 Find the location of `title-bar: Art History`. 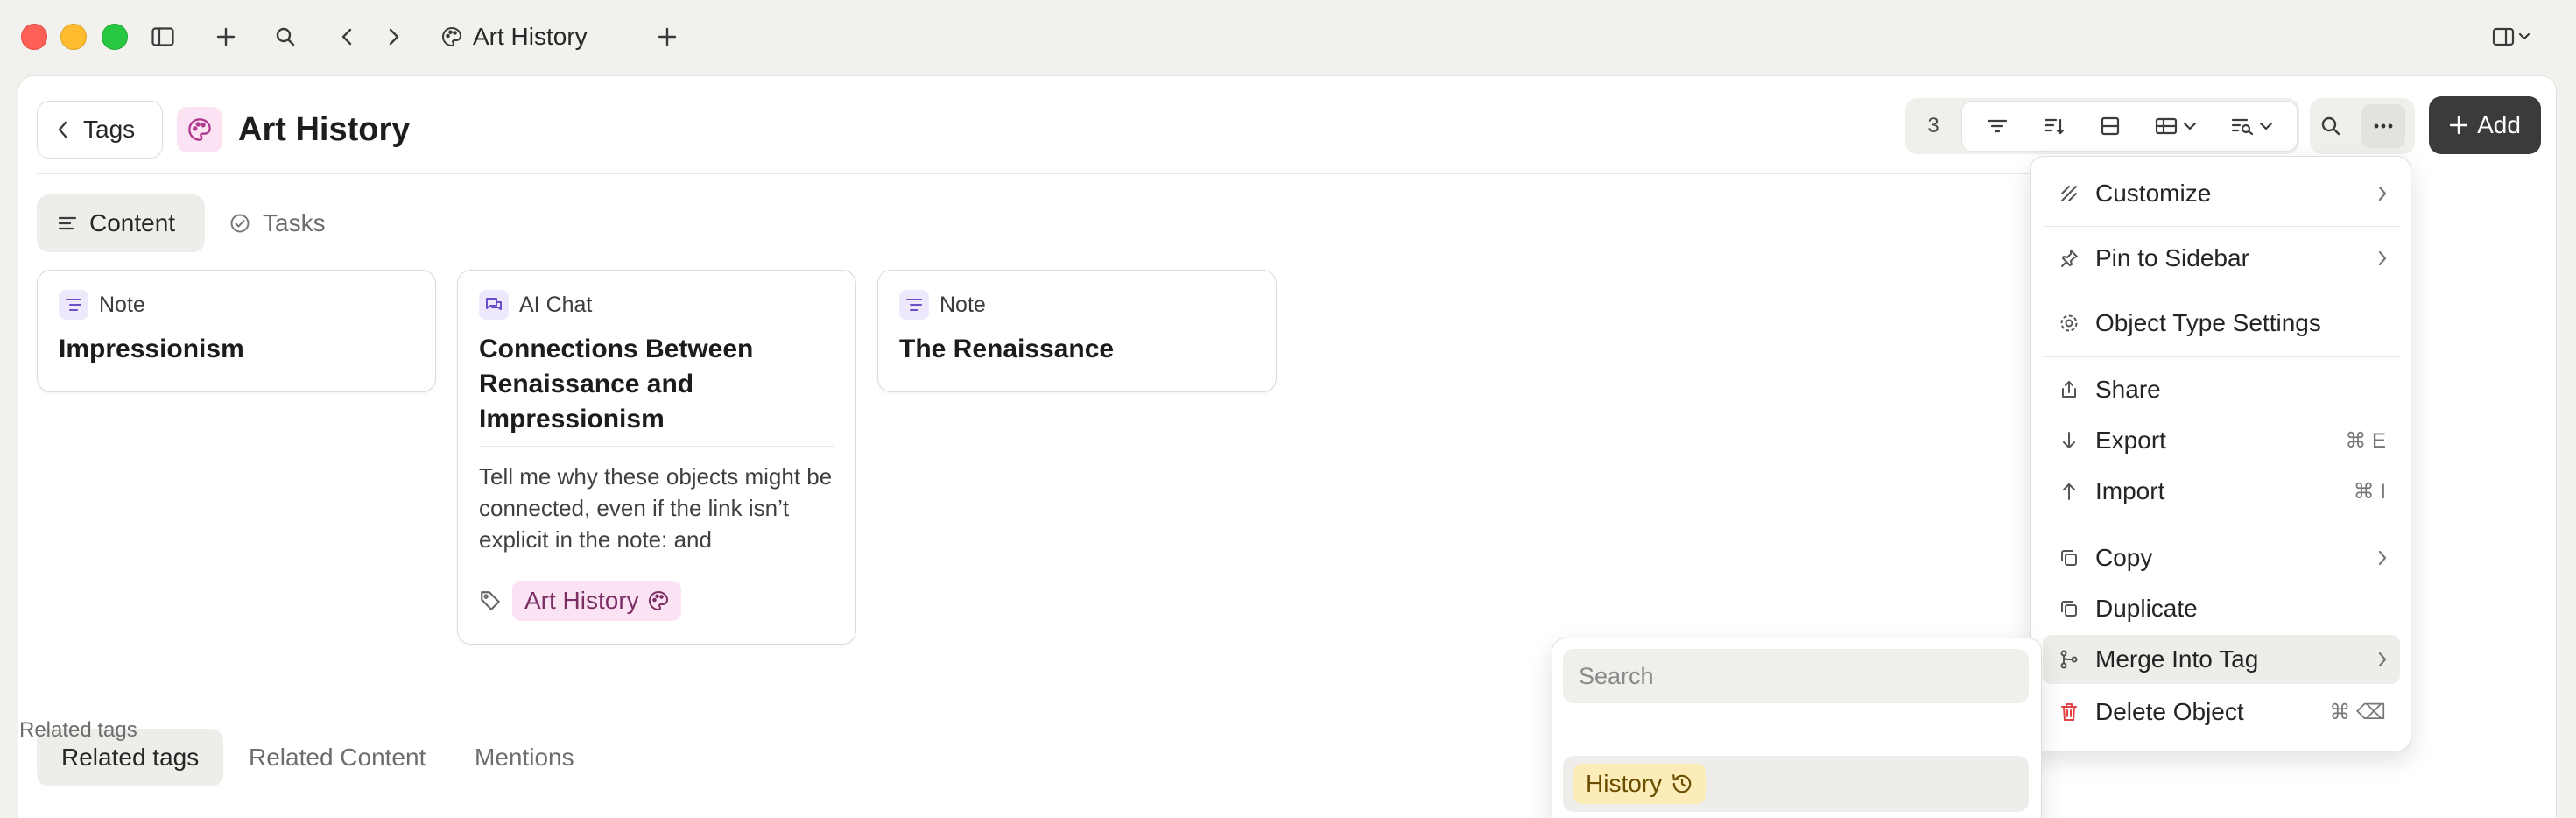

title-bar: Art History is located at coordinates (1288, 37).